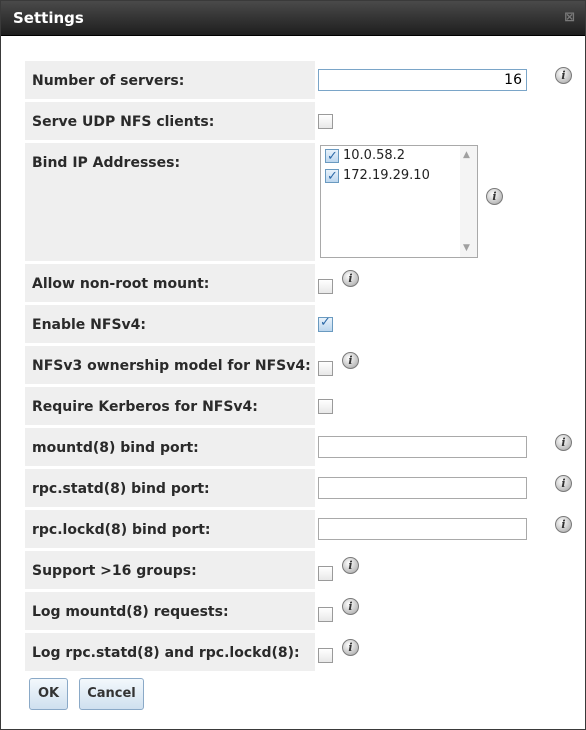  What do you see at coordinates (170, 121) in the screenshot?
I see `label-serve-udp-nfs-clients: Serve UDP NFS clients:` at bounding box center [170, 121].